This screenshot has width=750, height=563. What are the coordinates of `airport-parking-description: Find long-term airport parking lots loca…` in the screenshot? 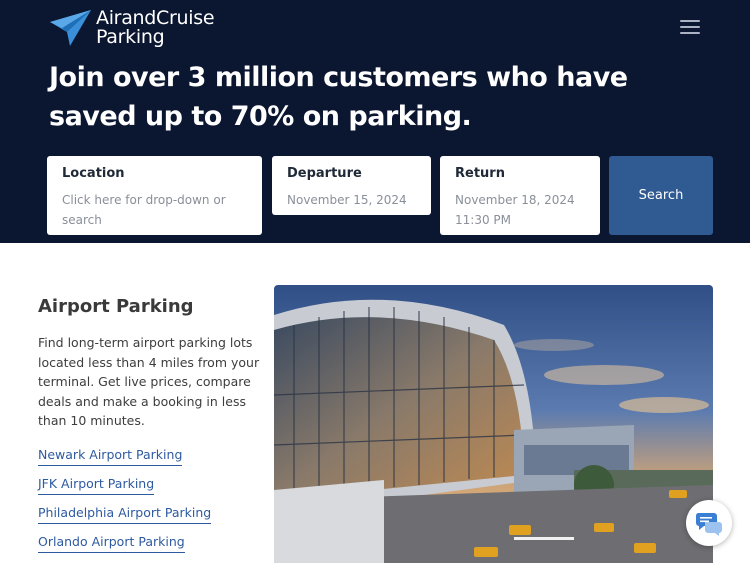 It's located at (149, 381).